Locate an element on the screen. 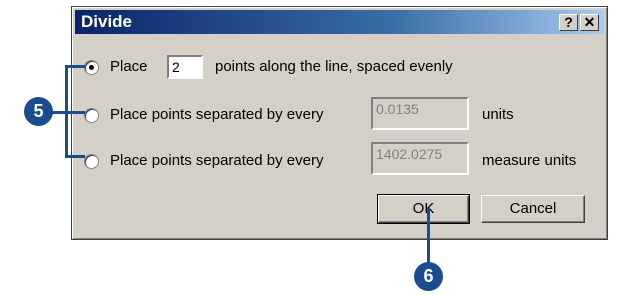  callout-6-badge: 6 is located at coordinates (428, 276).